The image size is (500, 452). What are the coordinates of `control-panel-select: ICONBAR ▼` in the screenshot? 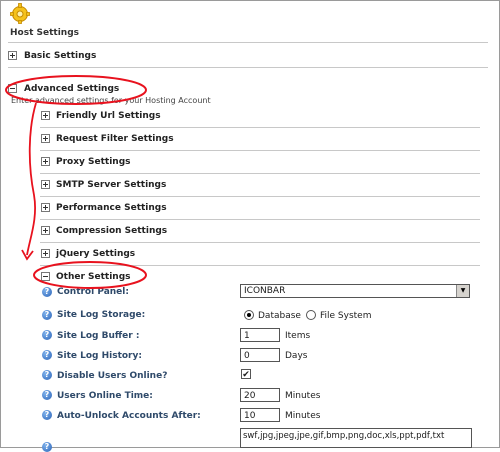 It's located at (355, 291).